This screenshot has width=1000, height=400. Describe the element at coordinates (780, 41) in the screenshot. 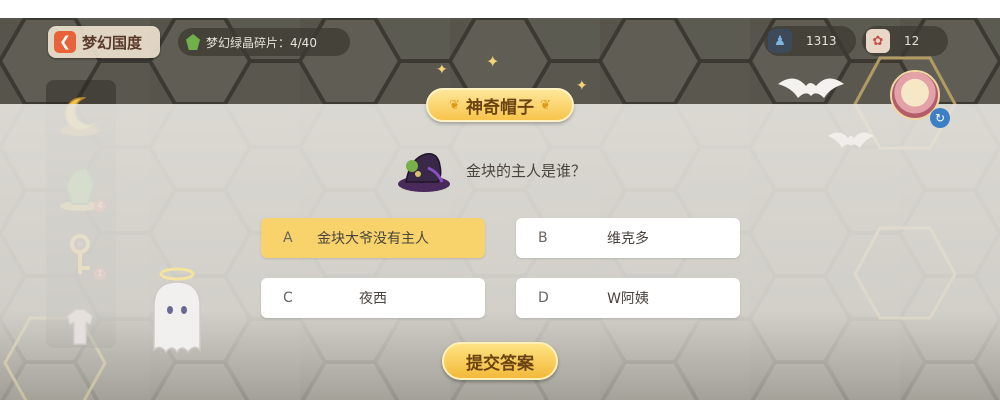

I see `player-icon: ♟` at that location.